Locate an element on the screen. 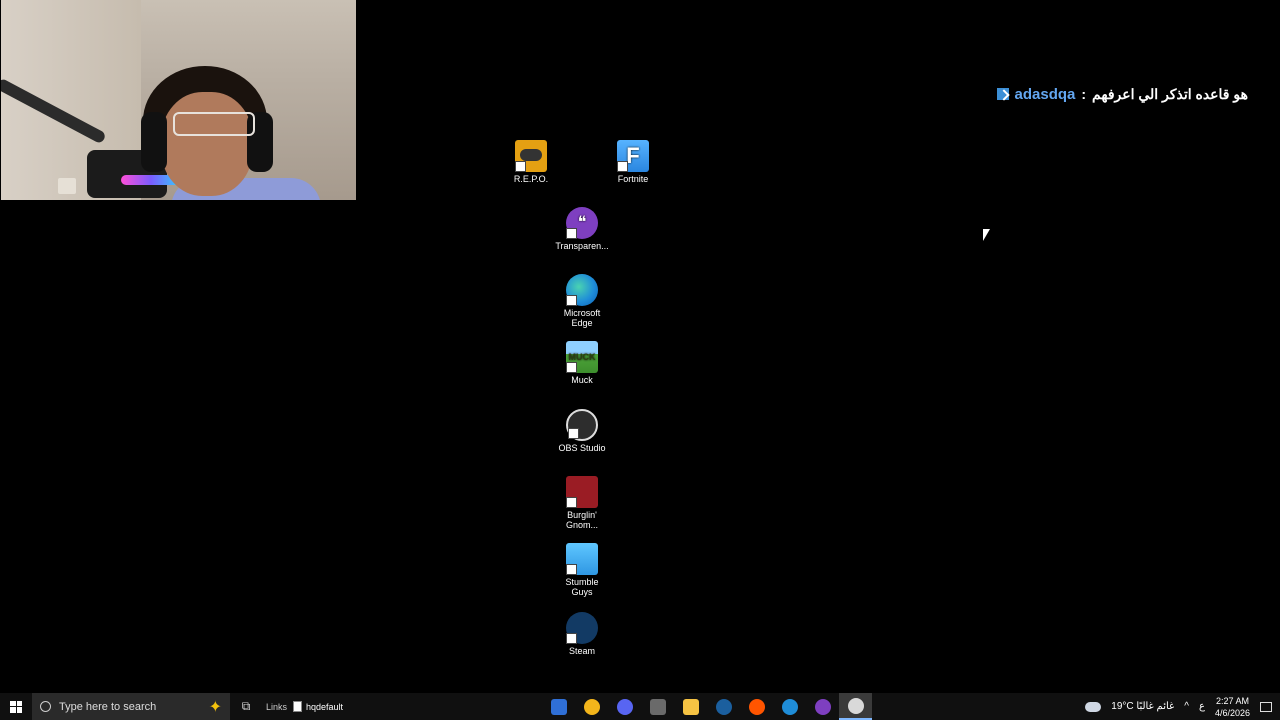 The width and height of the screenshot is (1280, 720). outlook-icon is located at coordinates (558, 706).